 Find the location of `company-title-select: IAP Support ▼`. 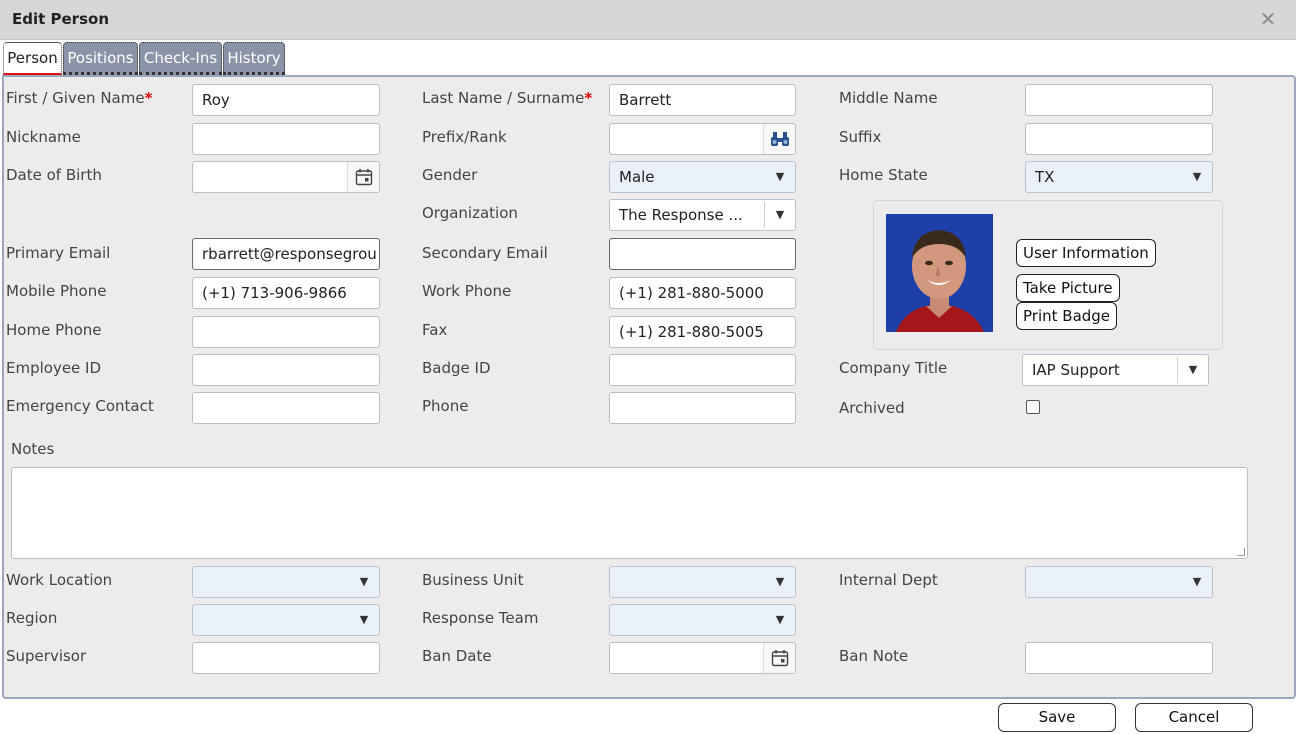

company-title-select: IAP Support ▼ is located at coordinates (1115, 370).